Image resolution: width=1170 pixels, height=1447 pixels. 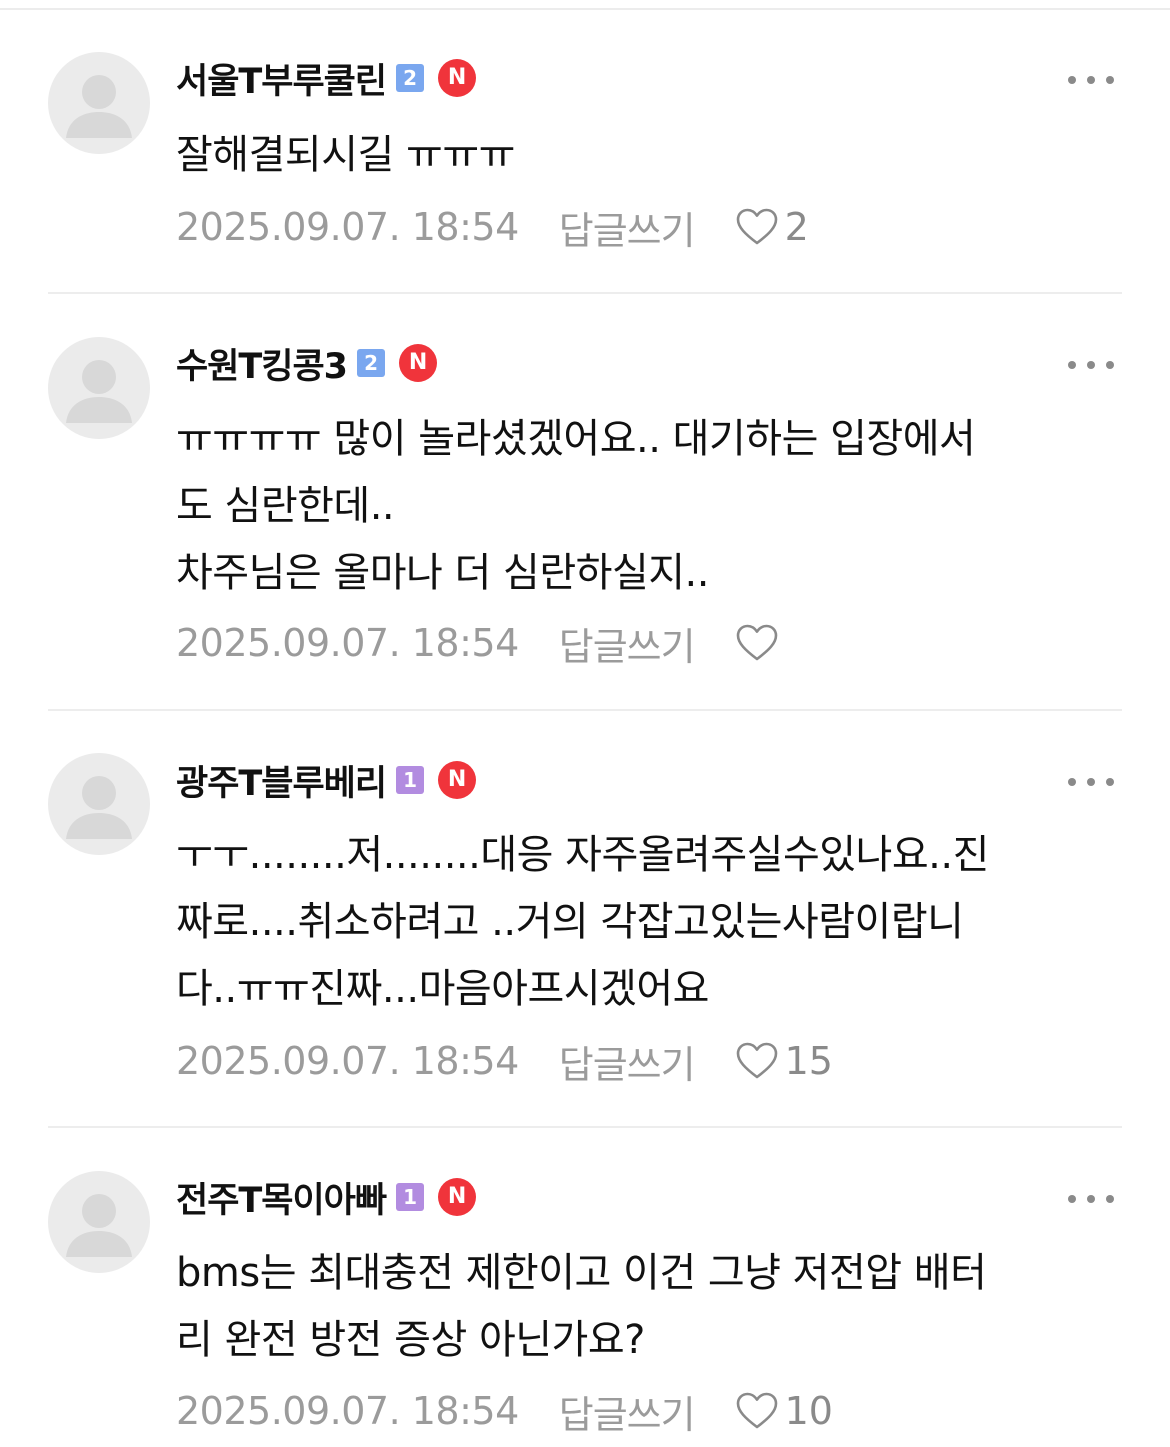 I want to click on top-divider, so click(x=585, y=9).